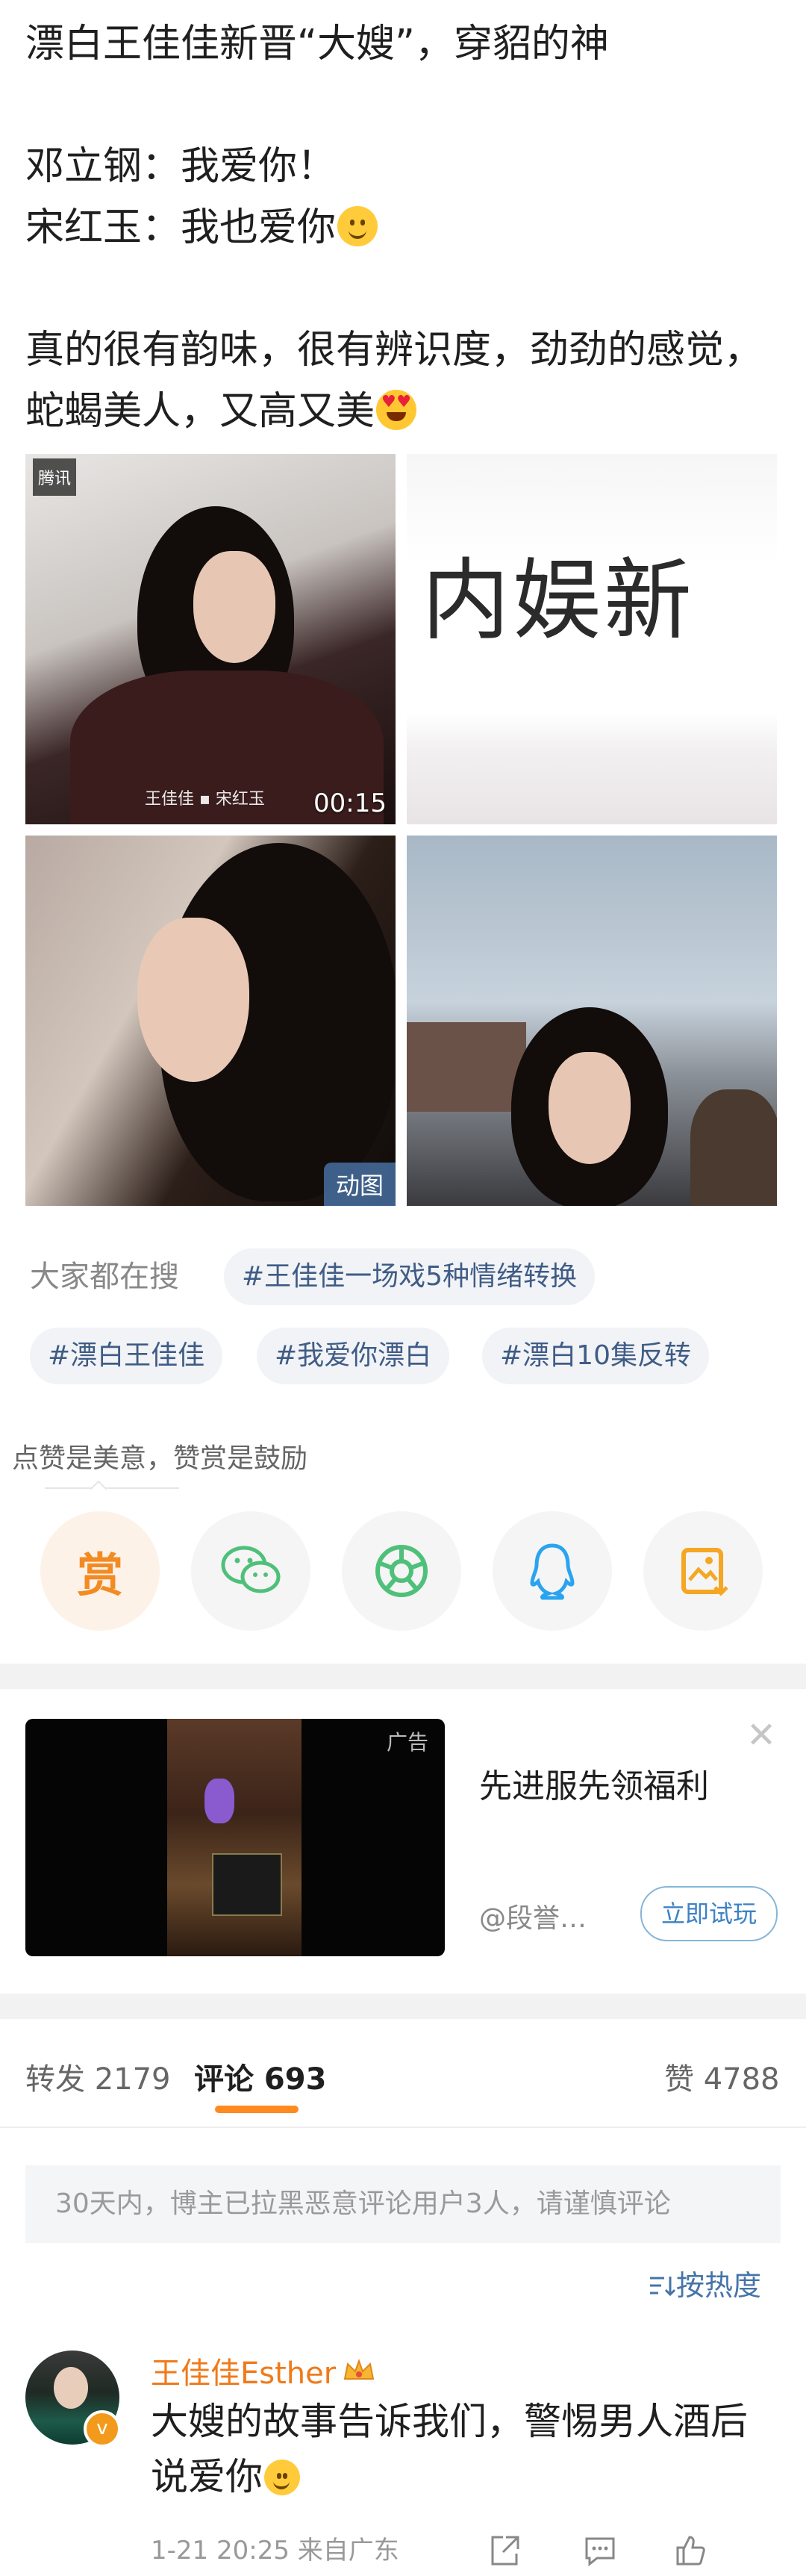  What do you see at coordinates (211, 1021) in the screenshot?
I see `gif-image: 动图` at bounding box center [211, 1021].